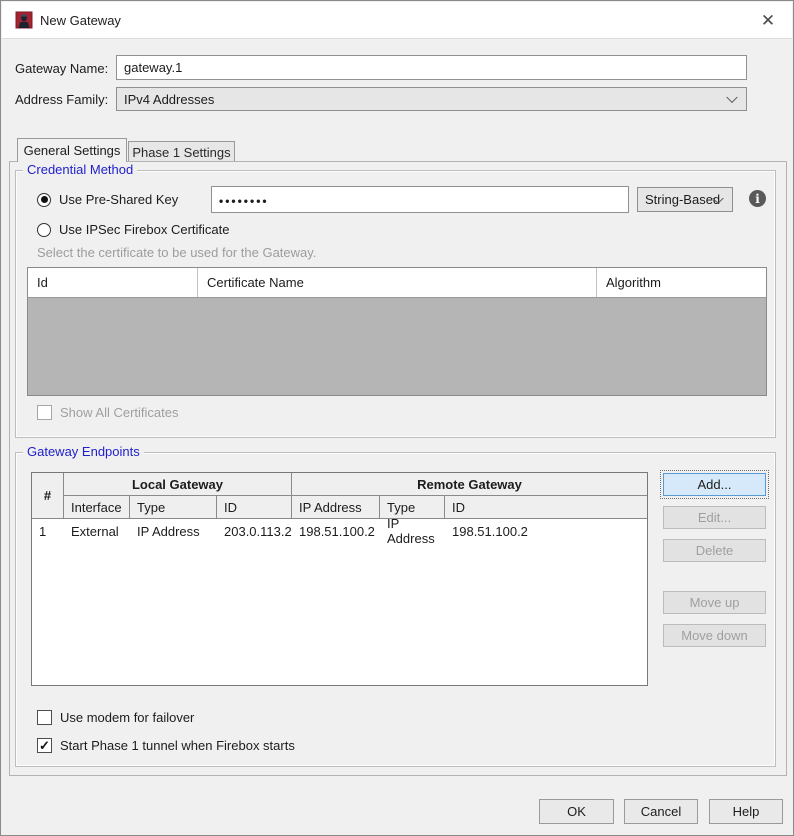 The height and width of the screenshot is (836, 794). I want to click on gateway-name-label: Gateway Name:, so click(62, 68).